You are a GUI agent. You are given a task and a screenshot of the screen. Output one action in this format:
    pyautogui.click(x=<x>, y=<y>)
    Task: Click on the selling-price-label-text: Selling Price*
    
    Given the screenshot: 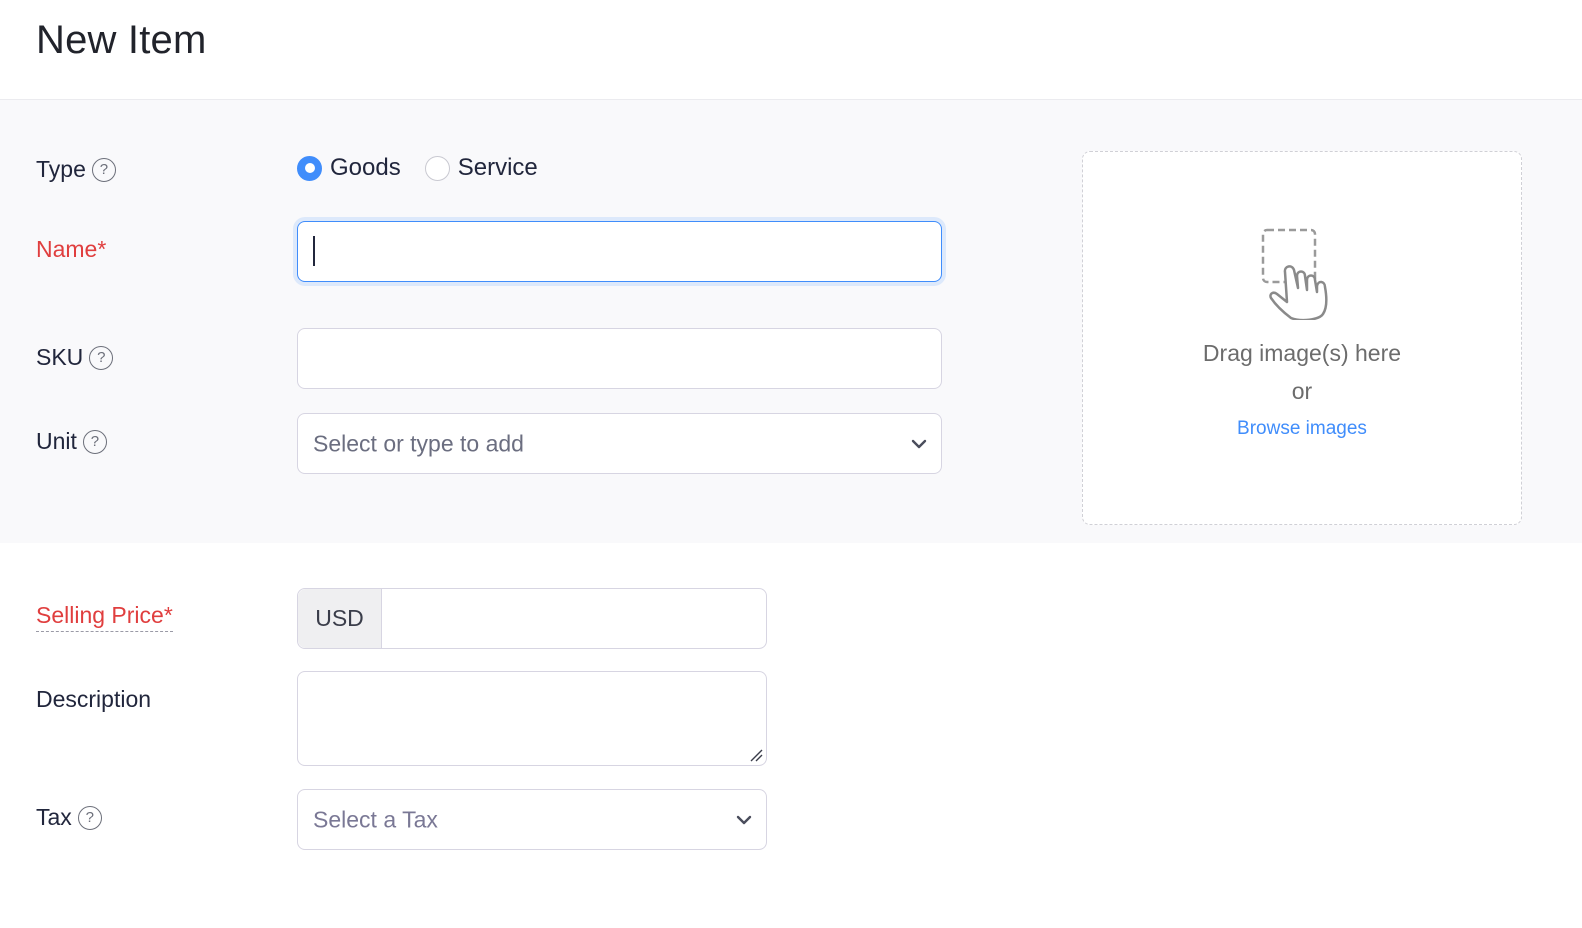 What is the action you would take?
    pyautogui.click(x=104, y=617)
    